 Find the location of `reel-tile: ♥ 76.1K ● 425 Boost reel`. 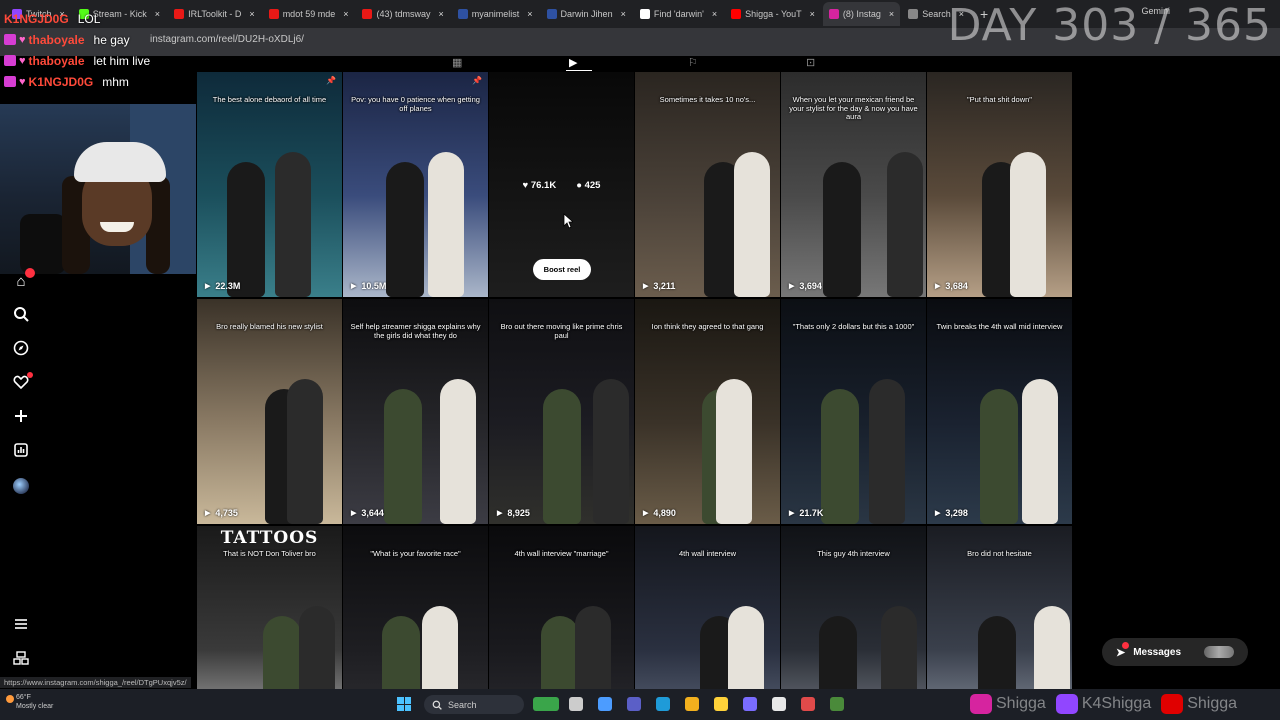

reel-tile: ♥ 76.1K ● 425 Boost reel is located at coordinates (561, 184).